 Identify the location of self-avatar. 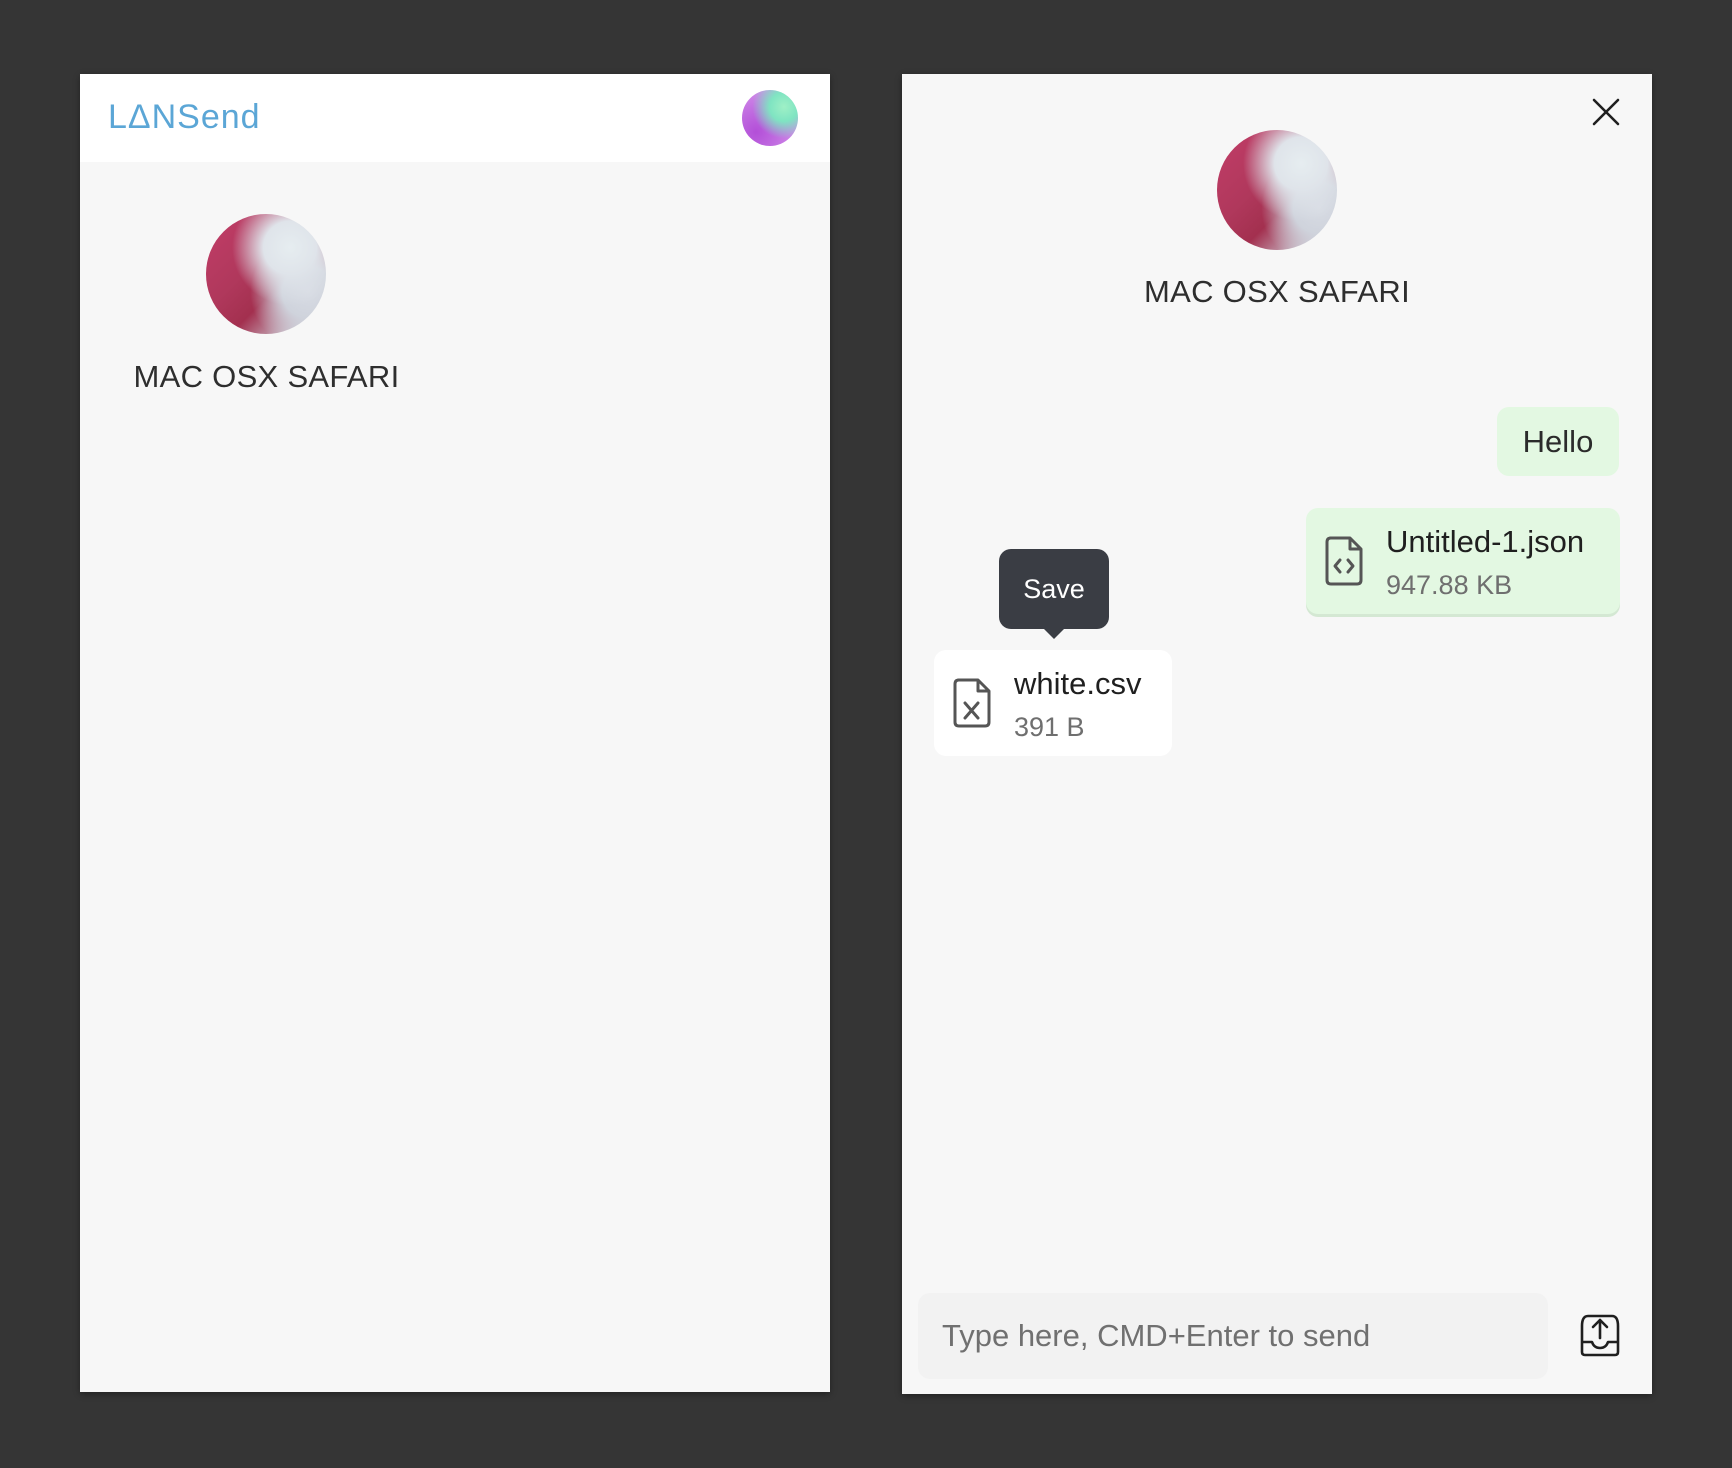
(770, 118).